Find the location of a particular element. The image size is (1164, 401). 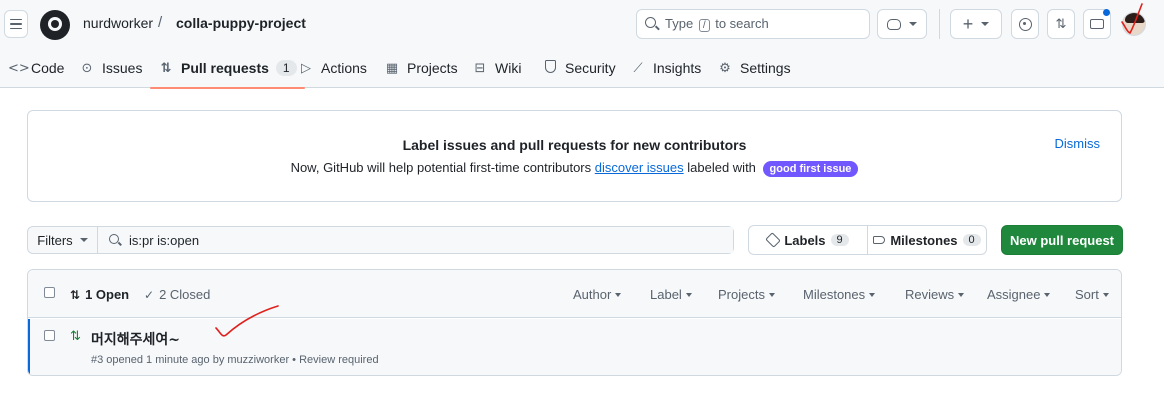

issue-icon is located at coordinates (1025, 24).